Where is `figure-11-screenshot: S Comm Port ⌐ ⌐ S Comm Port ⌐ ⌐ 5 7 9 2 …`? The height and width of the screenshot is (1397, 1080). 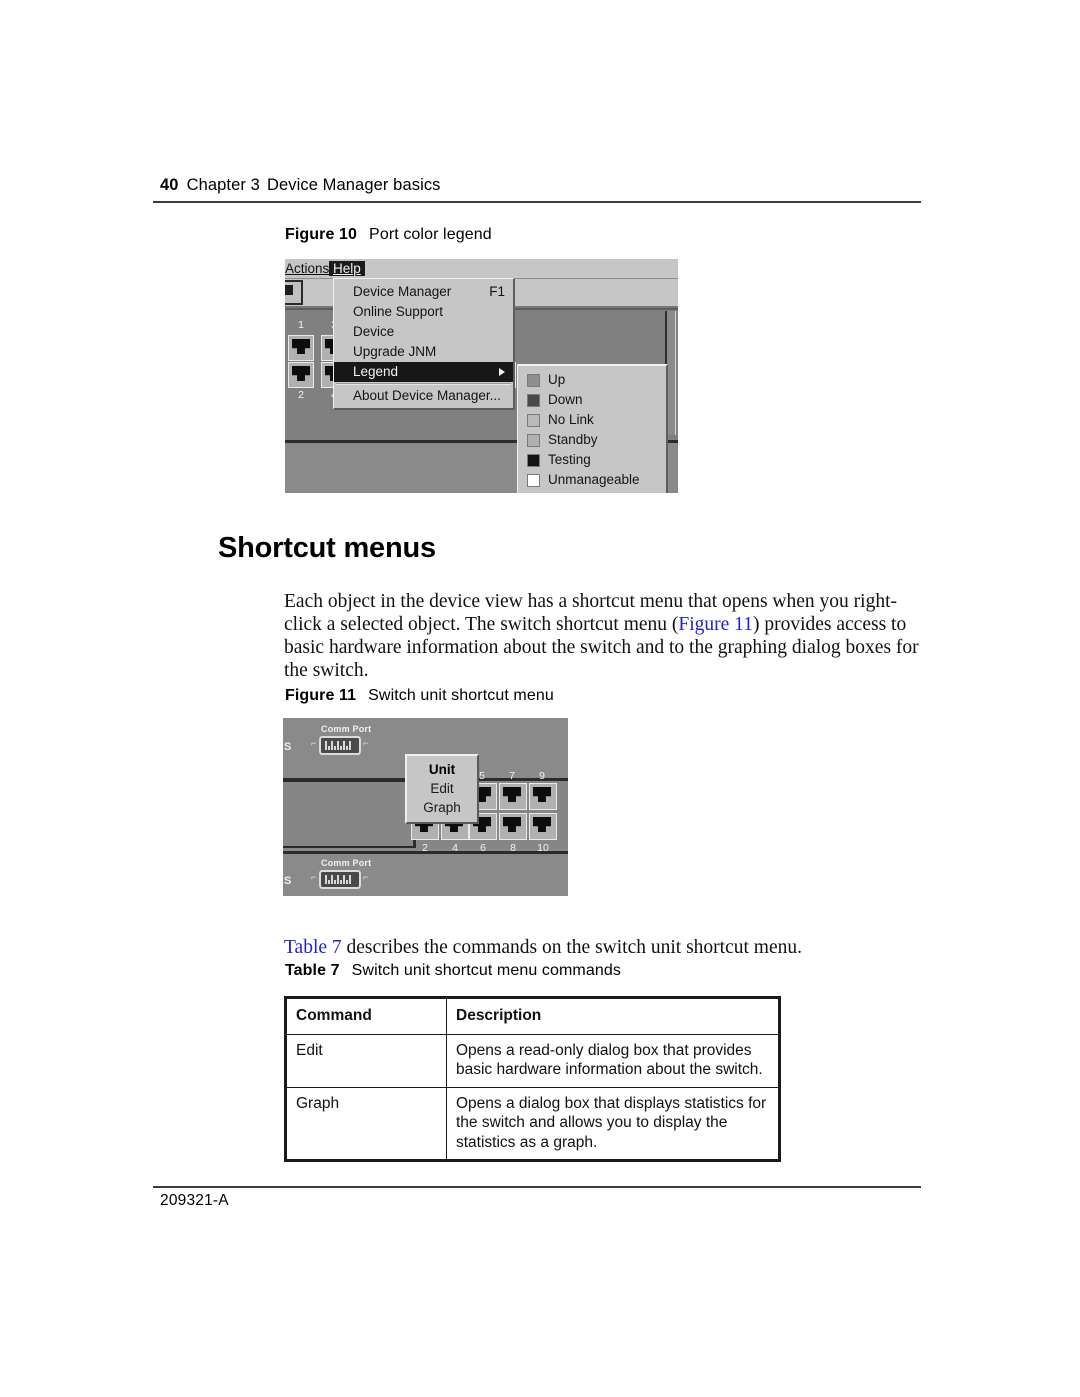 figure-11-screenshot: S Comm Port ⌐ ⌐ S Comm Port ⌐ ⌐ 5 7 9 2 … is located at coordinates (425, 807).